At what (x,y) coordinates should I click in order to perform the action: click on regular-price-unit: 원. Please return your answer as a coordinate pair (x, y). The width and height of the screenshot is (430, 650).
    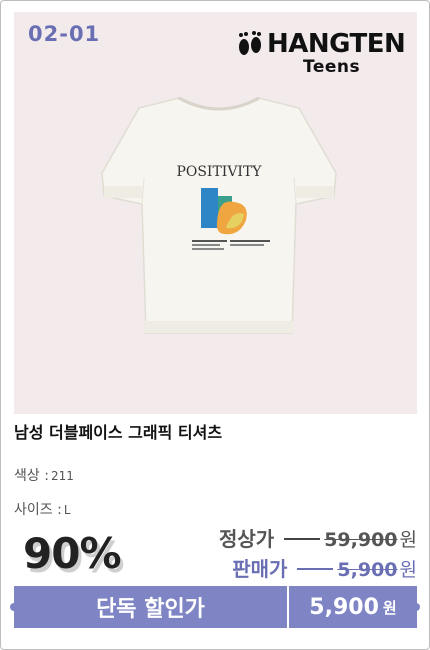
    Looking at the image, I should click on (408, 540).